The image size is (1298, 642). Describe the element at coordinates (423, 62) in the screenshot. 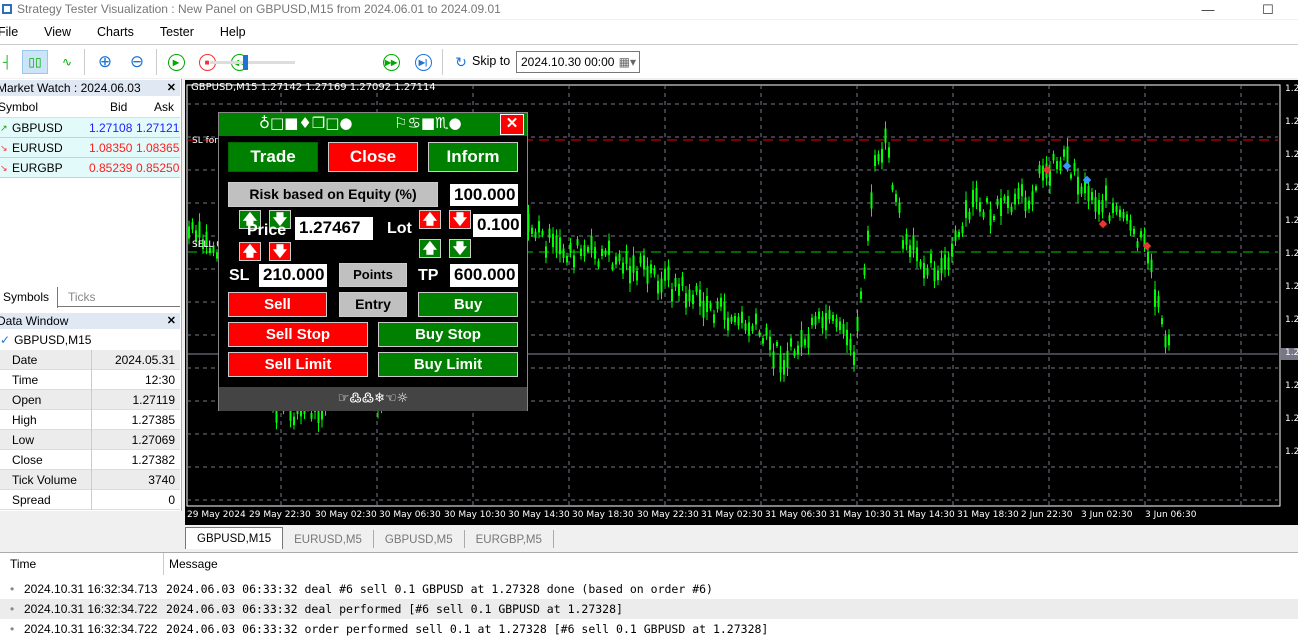

I see `skip-end-icon: ▶|` at that location.